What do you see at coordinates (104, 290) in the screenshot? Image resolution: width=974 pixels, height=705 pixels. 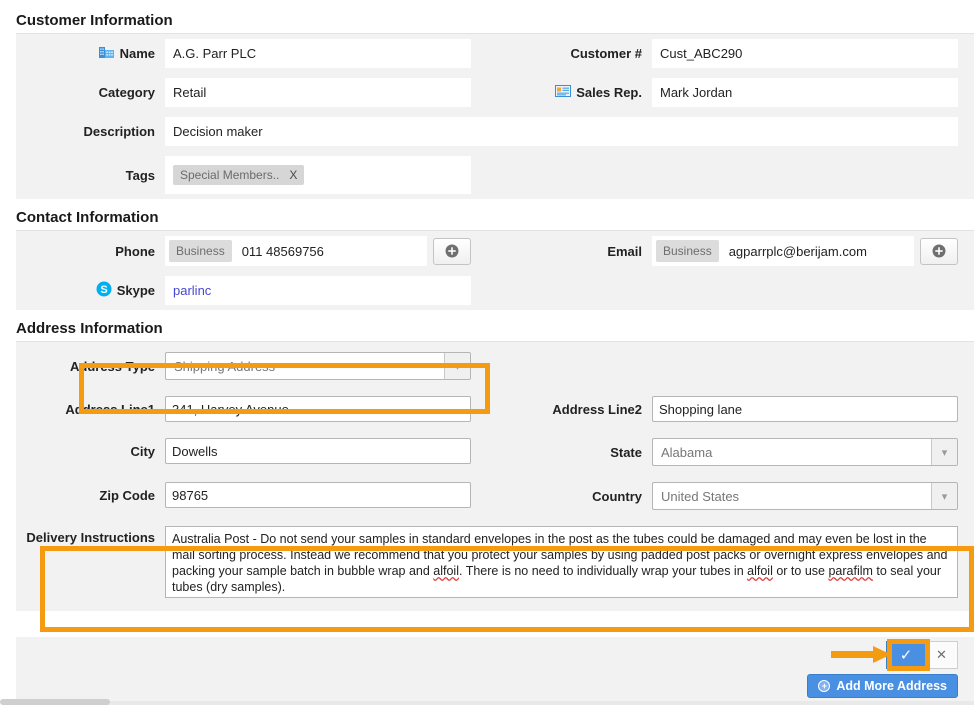 I see `skype-icon: S` at bounding box center [104, 290].